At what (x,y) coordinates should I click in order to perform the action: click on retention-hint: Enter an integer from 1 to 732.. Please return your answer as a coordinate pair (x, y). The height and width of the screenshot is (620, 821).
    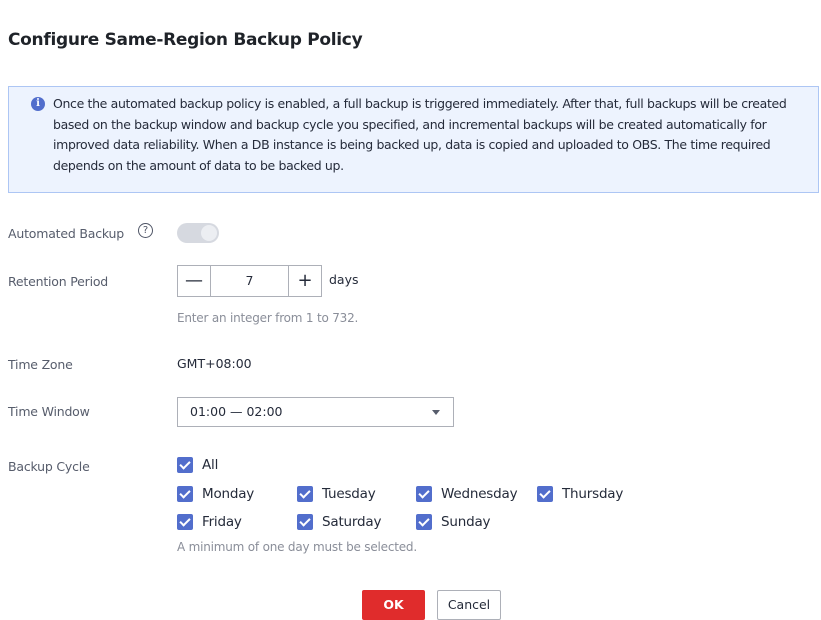
    Looking at the image, I should click on (268, 318).